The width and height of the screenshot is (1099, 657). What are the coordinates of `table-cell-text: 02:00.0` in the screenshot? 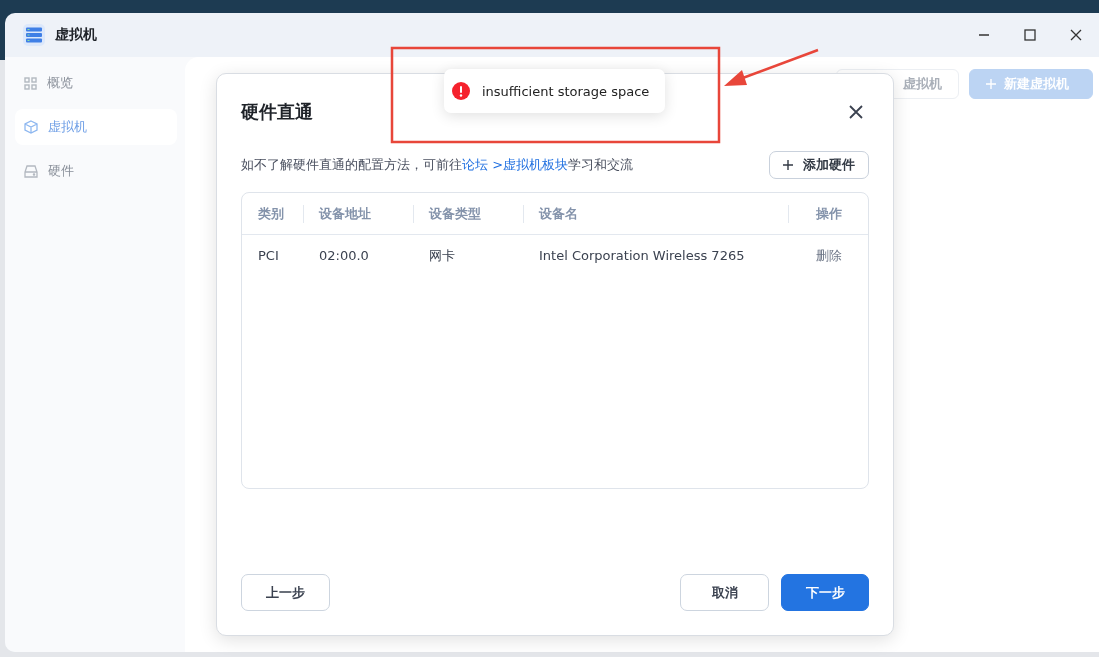 It's located at (344, 255).